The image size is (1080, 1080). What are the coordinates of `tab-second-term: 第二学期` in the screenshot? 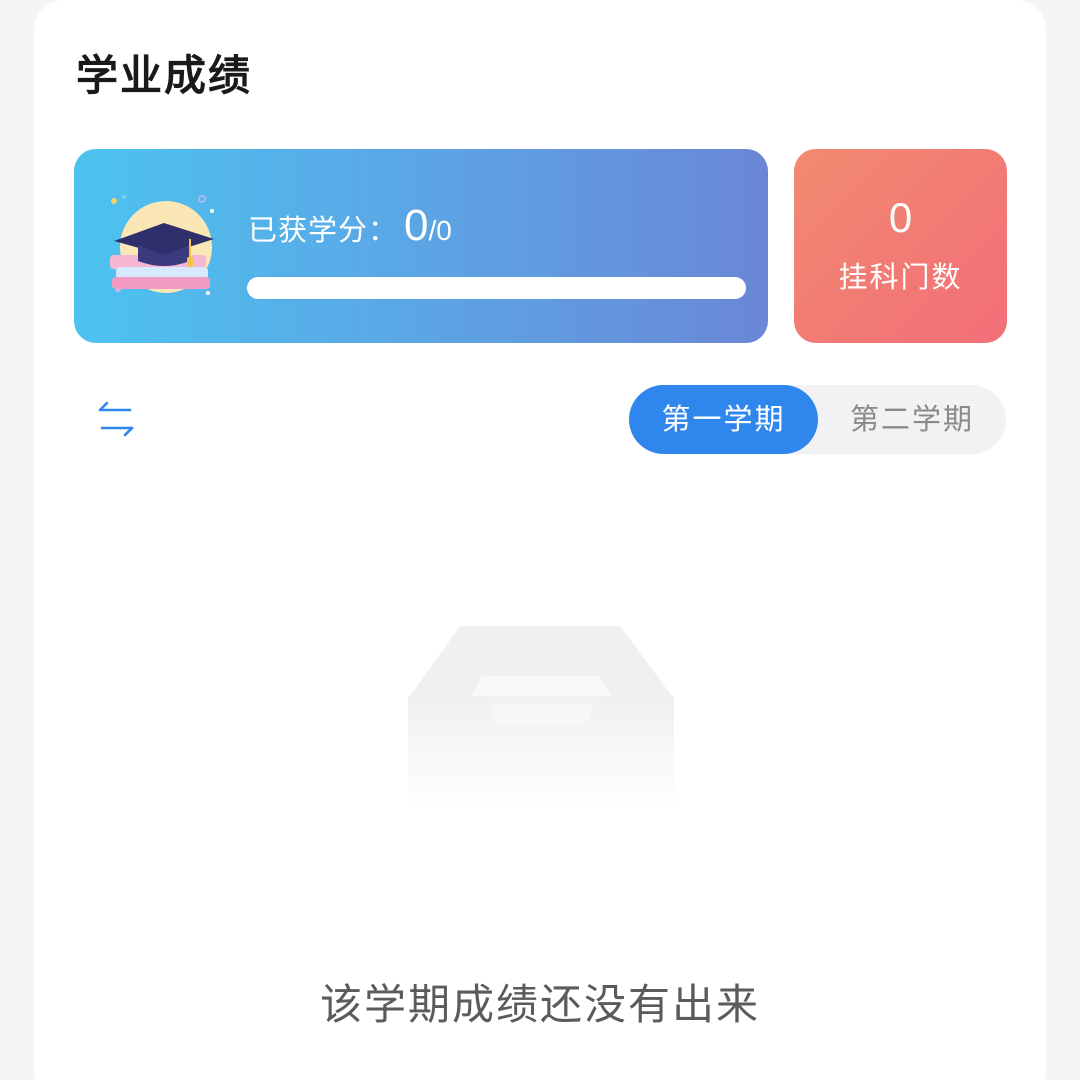 It's located at (912, 419).